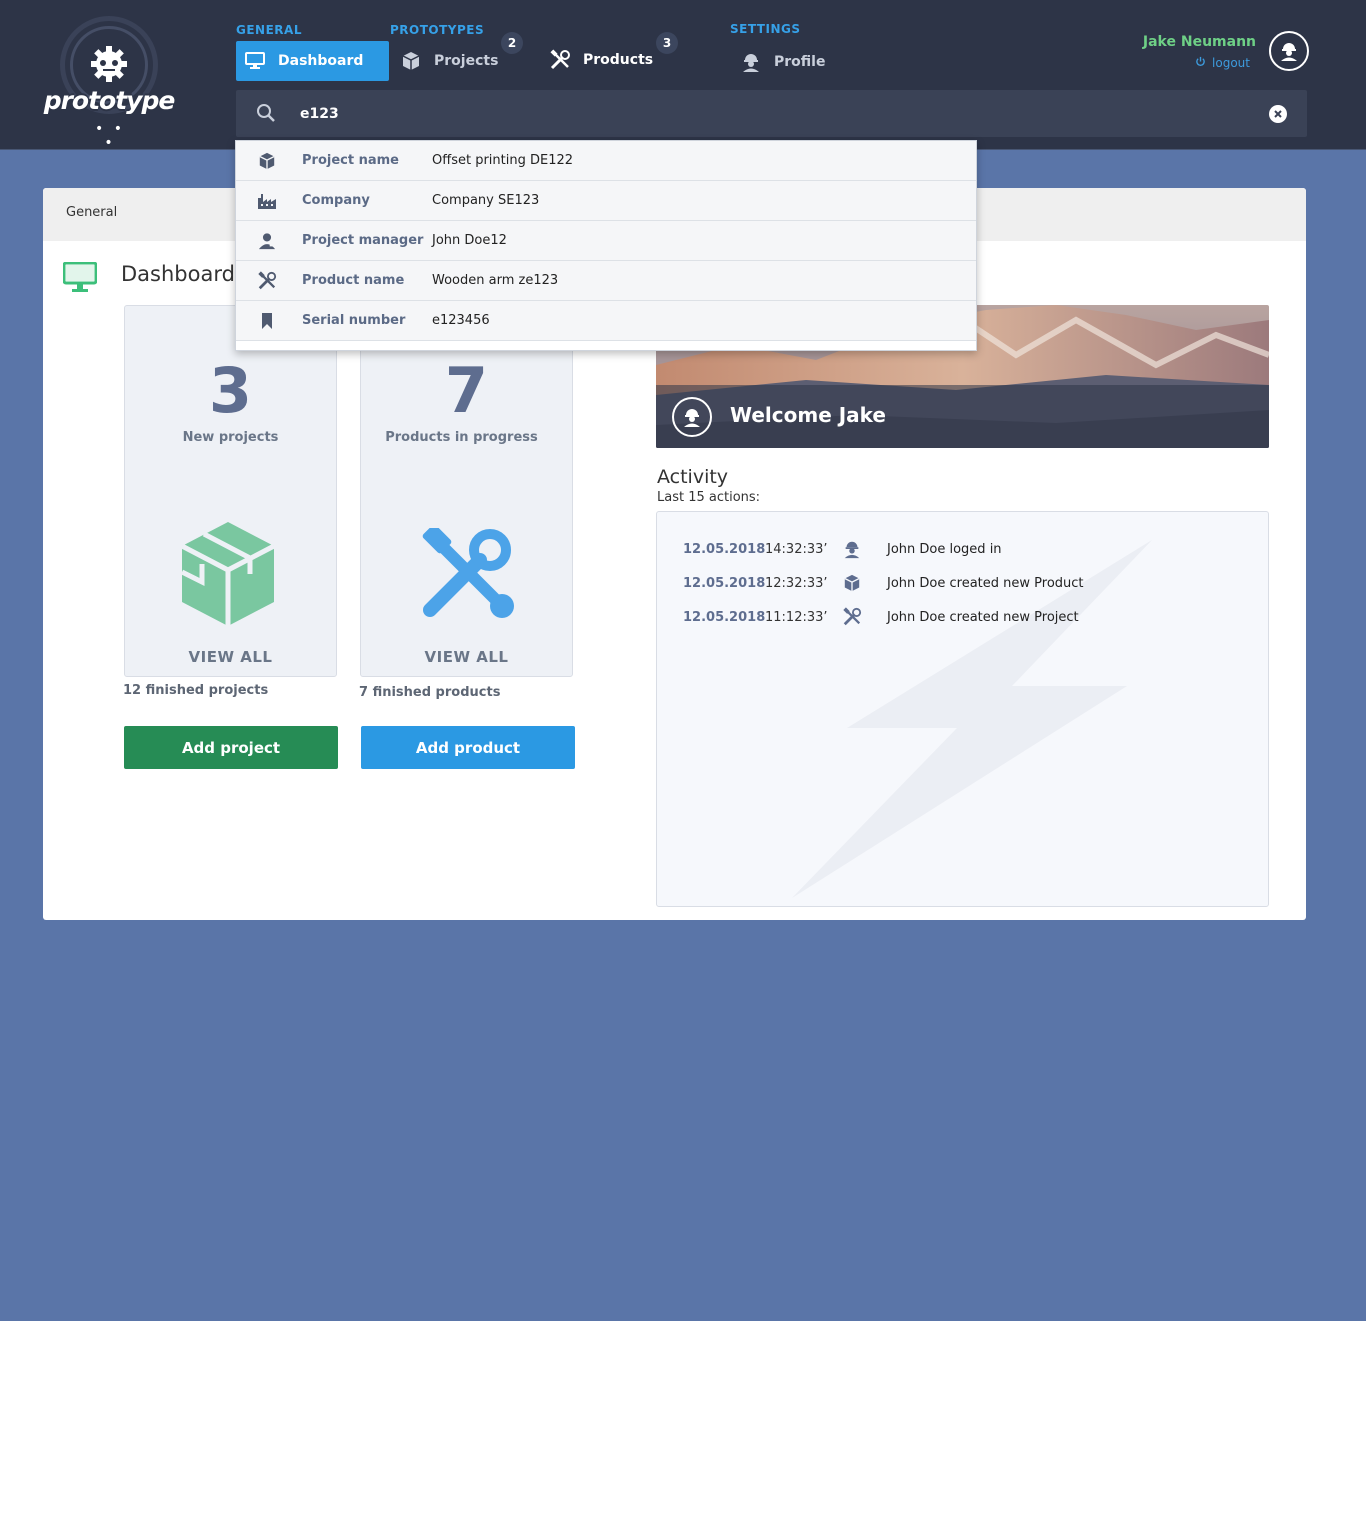 The image size is (1366, 1536). I want to click on welcome-avatar, so click(692, 417).